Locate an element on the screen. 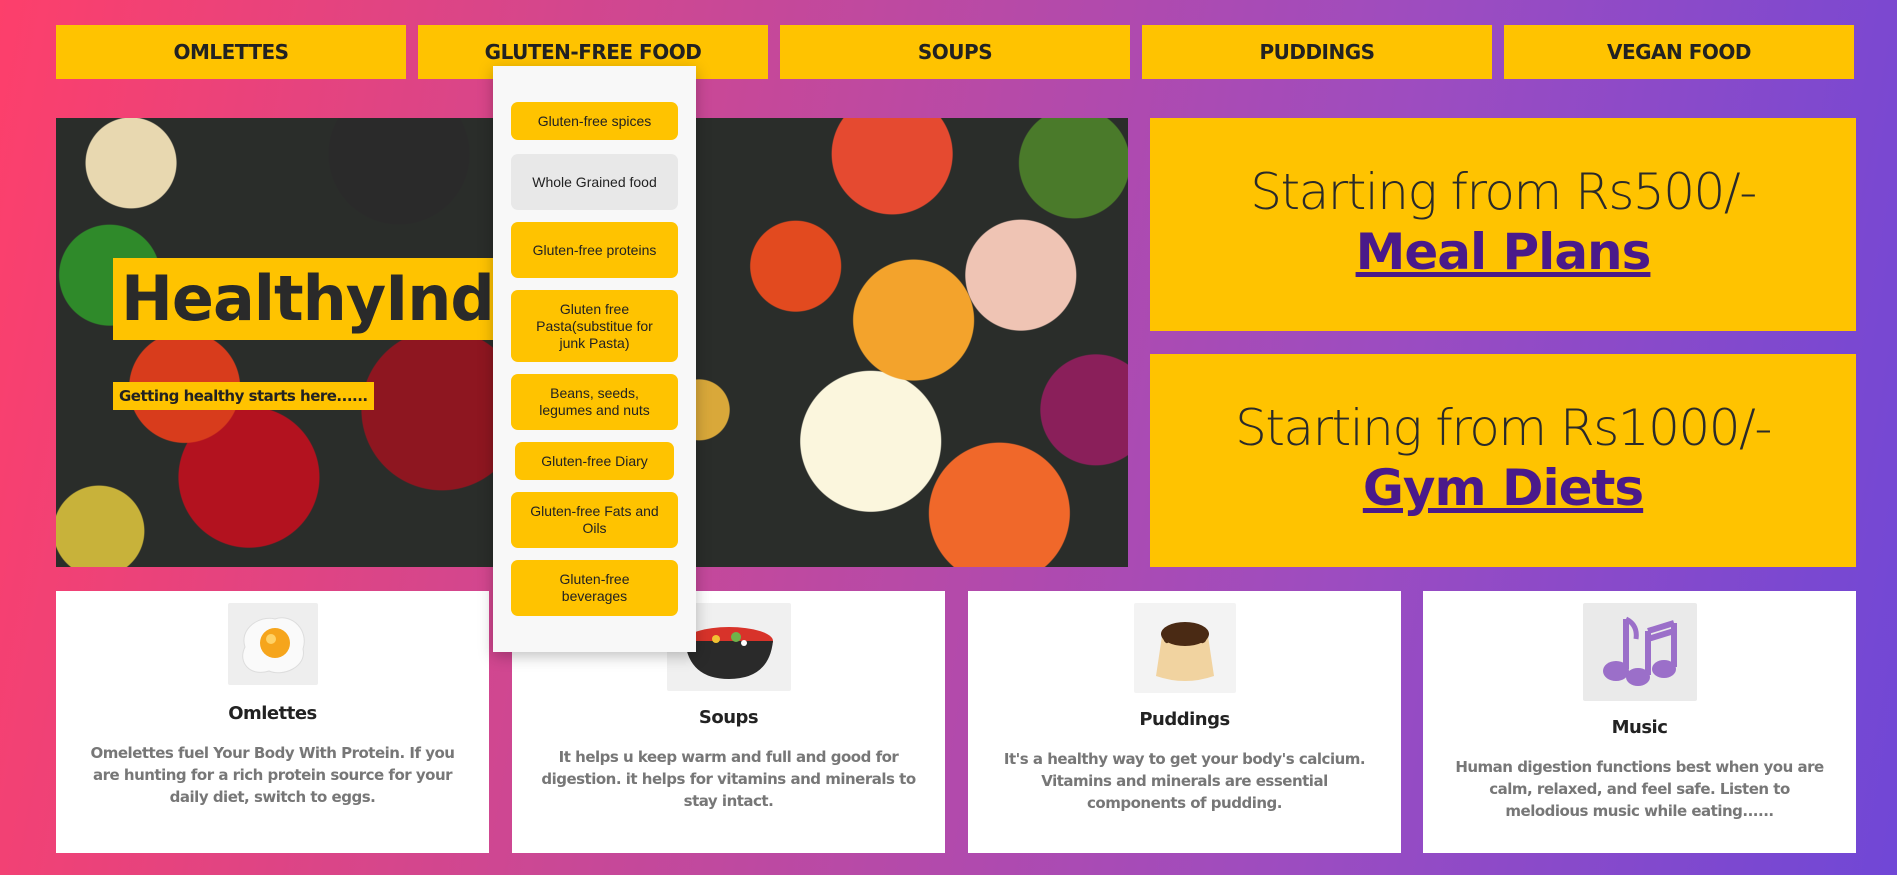 This screenshot has width=1897, height=875. nav-puddings: PUDDINGS is located at coordinates (1317, 52).